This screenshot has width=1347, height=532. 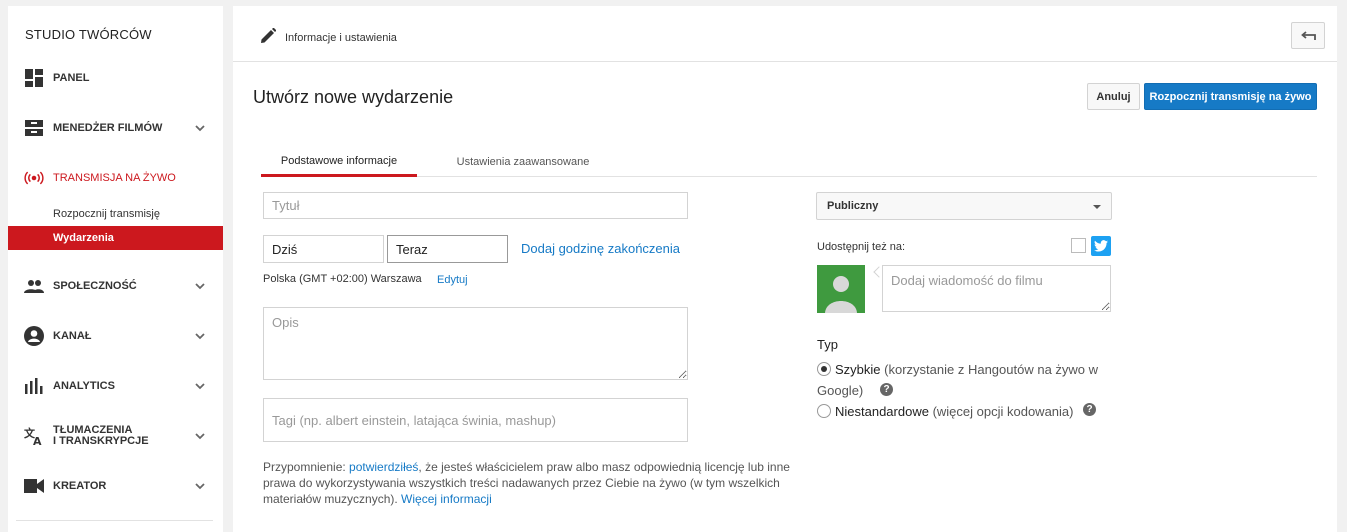 What do you see at coordinates (71, 77) in the screenshot?
I see `sidebar-item-label: PANEL` at bounding box center [71, 77].